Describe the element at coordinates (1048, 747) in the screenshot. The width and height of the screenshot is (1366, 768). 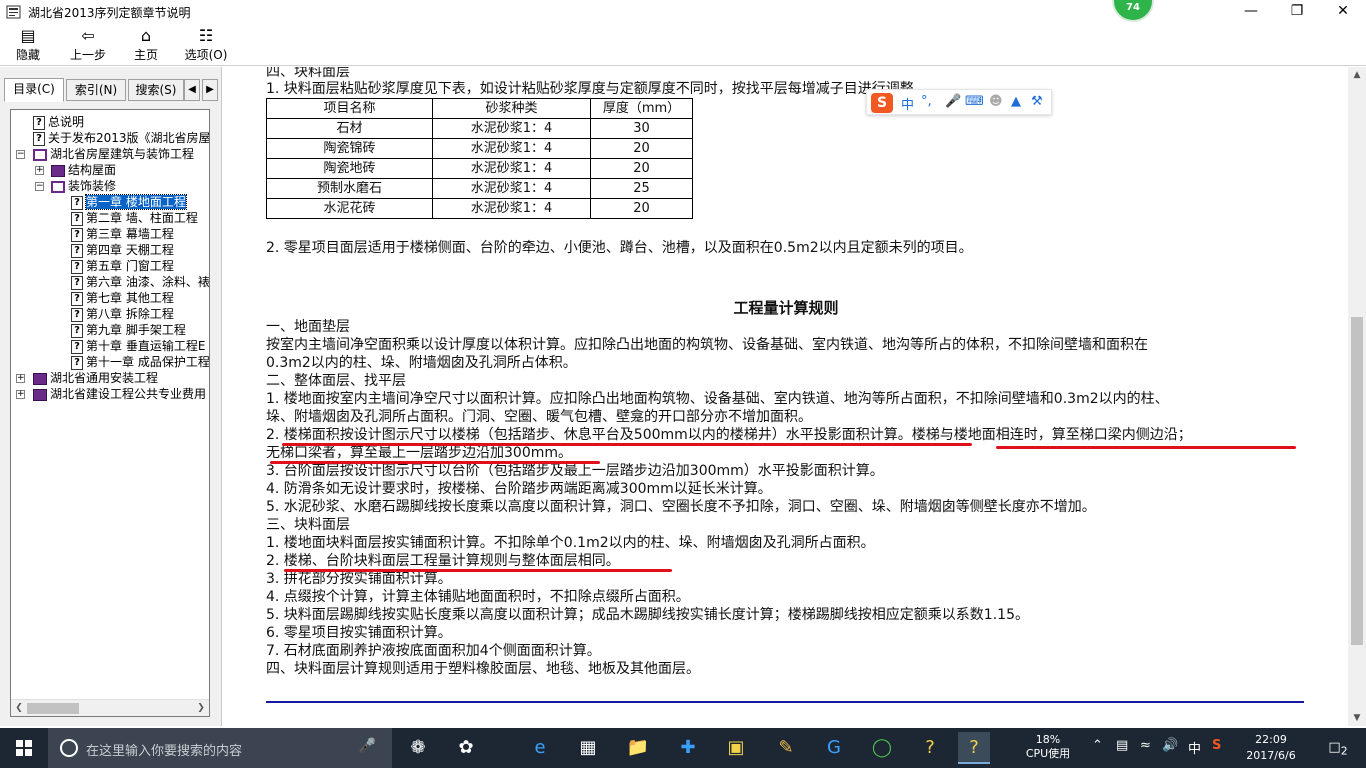
I see `cpu-meter: 18% CPU使用` at that location.